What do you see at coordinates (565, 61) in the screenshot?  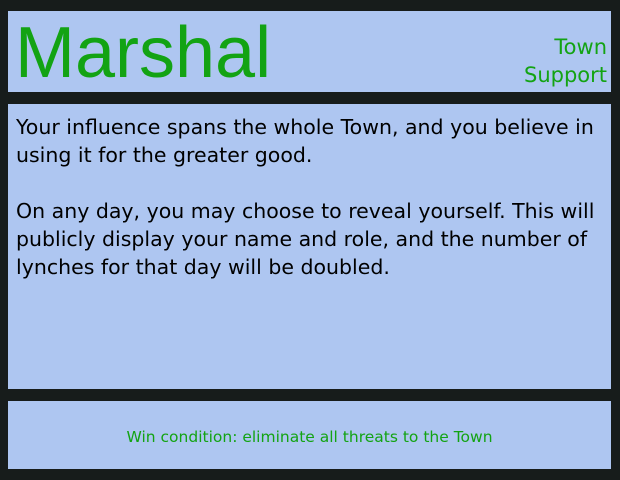 I see `role-alignment: Town Support` at bounding box center [565, 61].